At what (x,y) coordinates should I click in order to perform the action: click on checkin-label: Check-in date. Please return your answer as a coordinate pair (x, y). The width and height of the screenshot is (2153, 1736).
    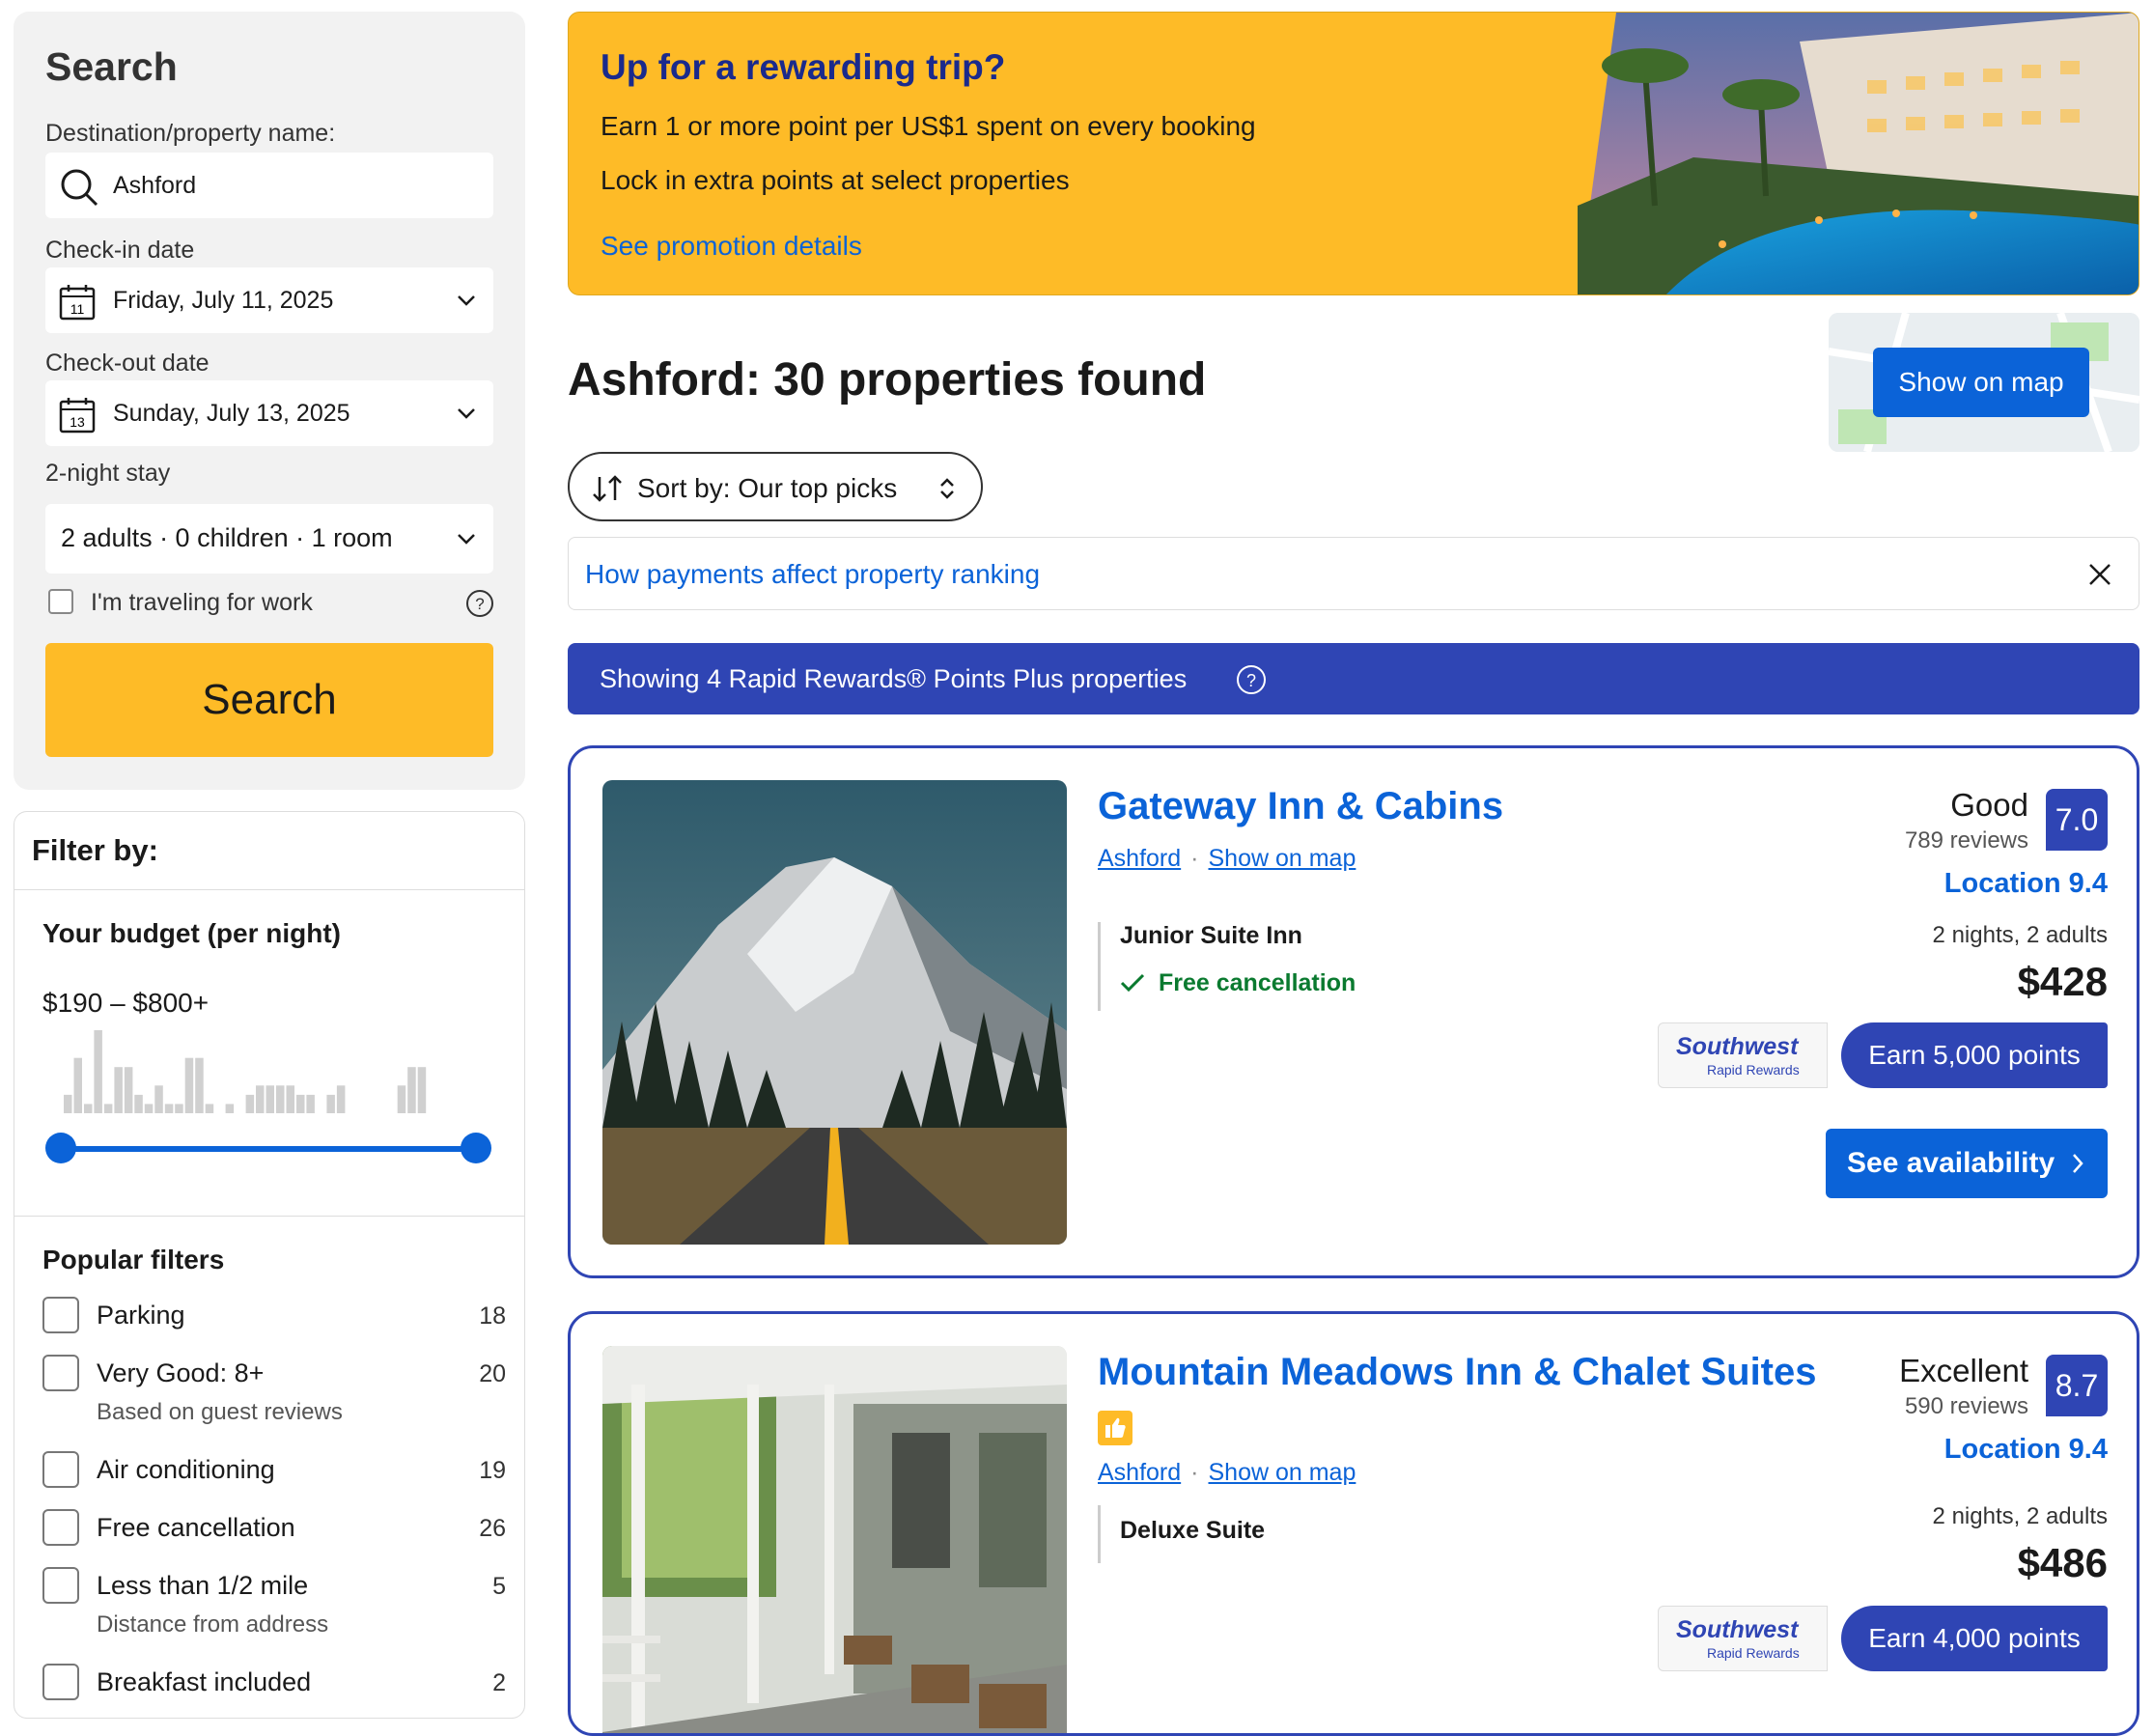
    Looking at the image, I should click on (120, 251).